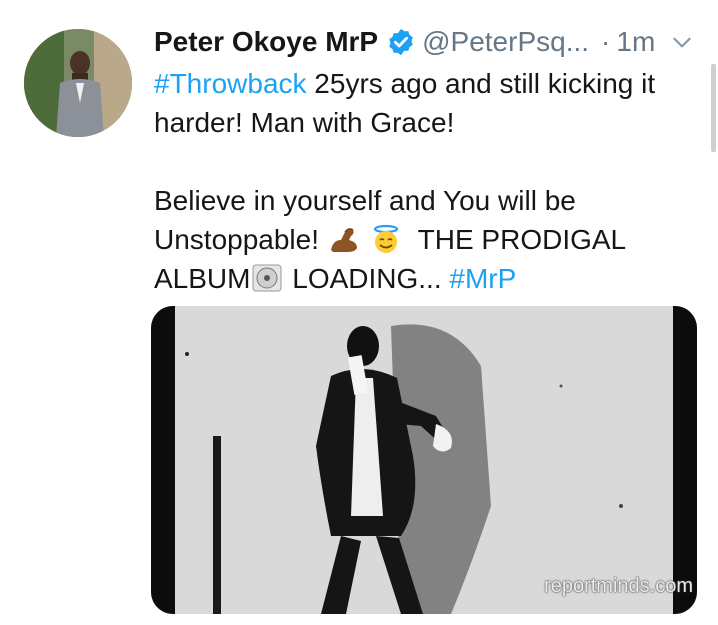 This screenshot has width=718, height=625. Describe the element at coordinates (482, 278) in the screenshot. I see `hashtag-mrp: #MrP` at that location.